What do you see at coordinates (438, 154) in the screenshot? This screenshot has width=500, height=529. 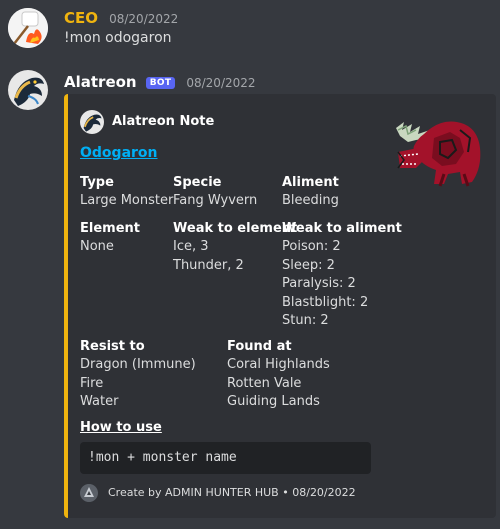 I see `odogaron-monster-icon` at bounding box center [438, 154].